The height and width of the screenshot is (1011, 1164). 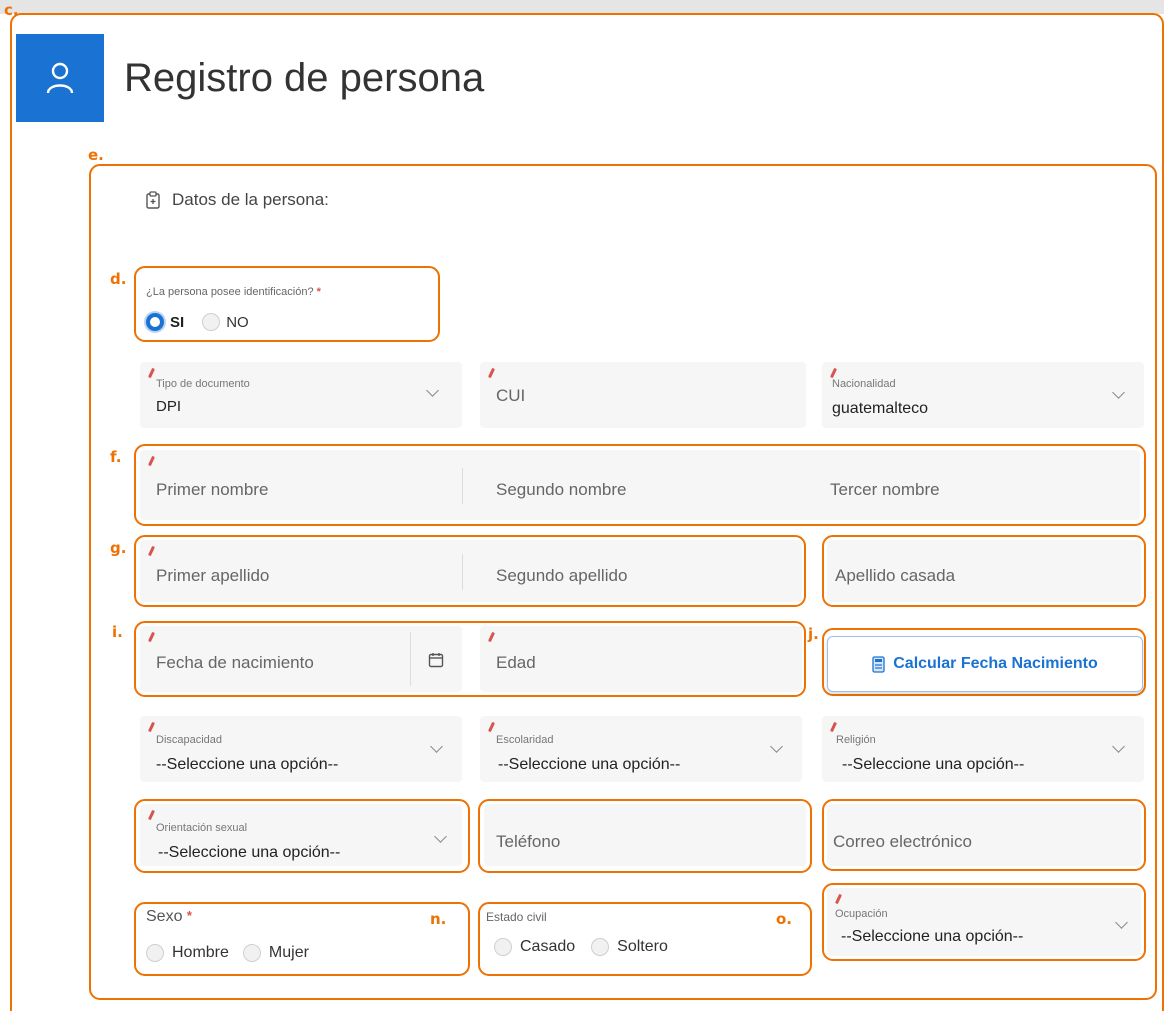 What do you see at coordinates (212, 576) in the screenshot?
I see `first-surname-input: Primer apellido` at bounding box center [212, 576].